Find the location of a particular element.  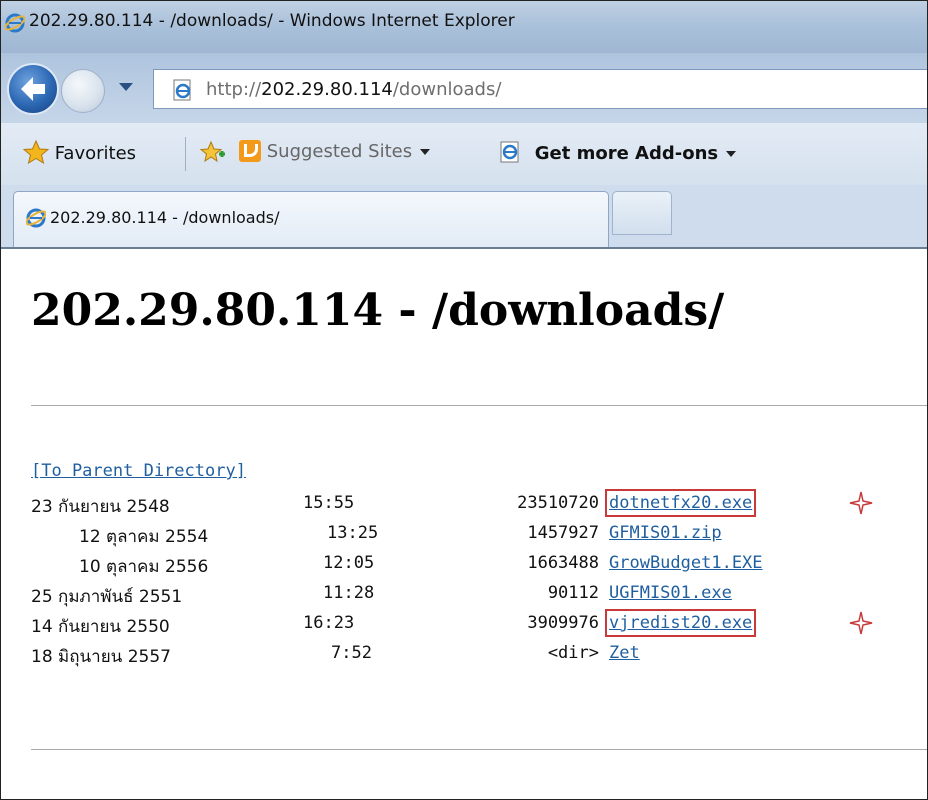

url-path: /downloads/ is located at coordinates (447, 89).